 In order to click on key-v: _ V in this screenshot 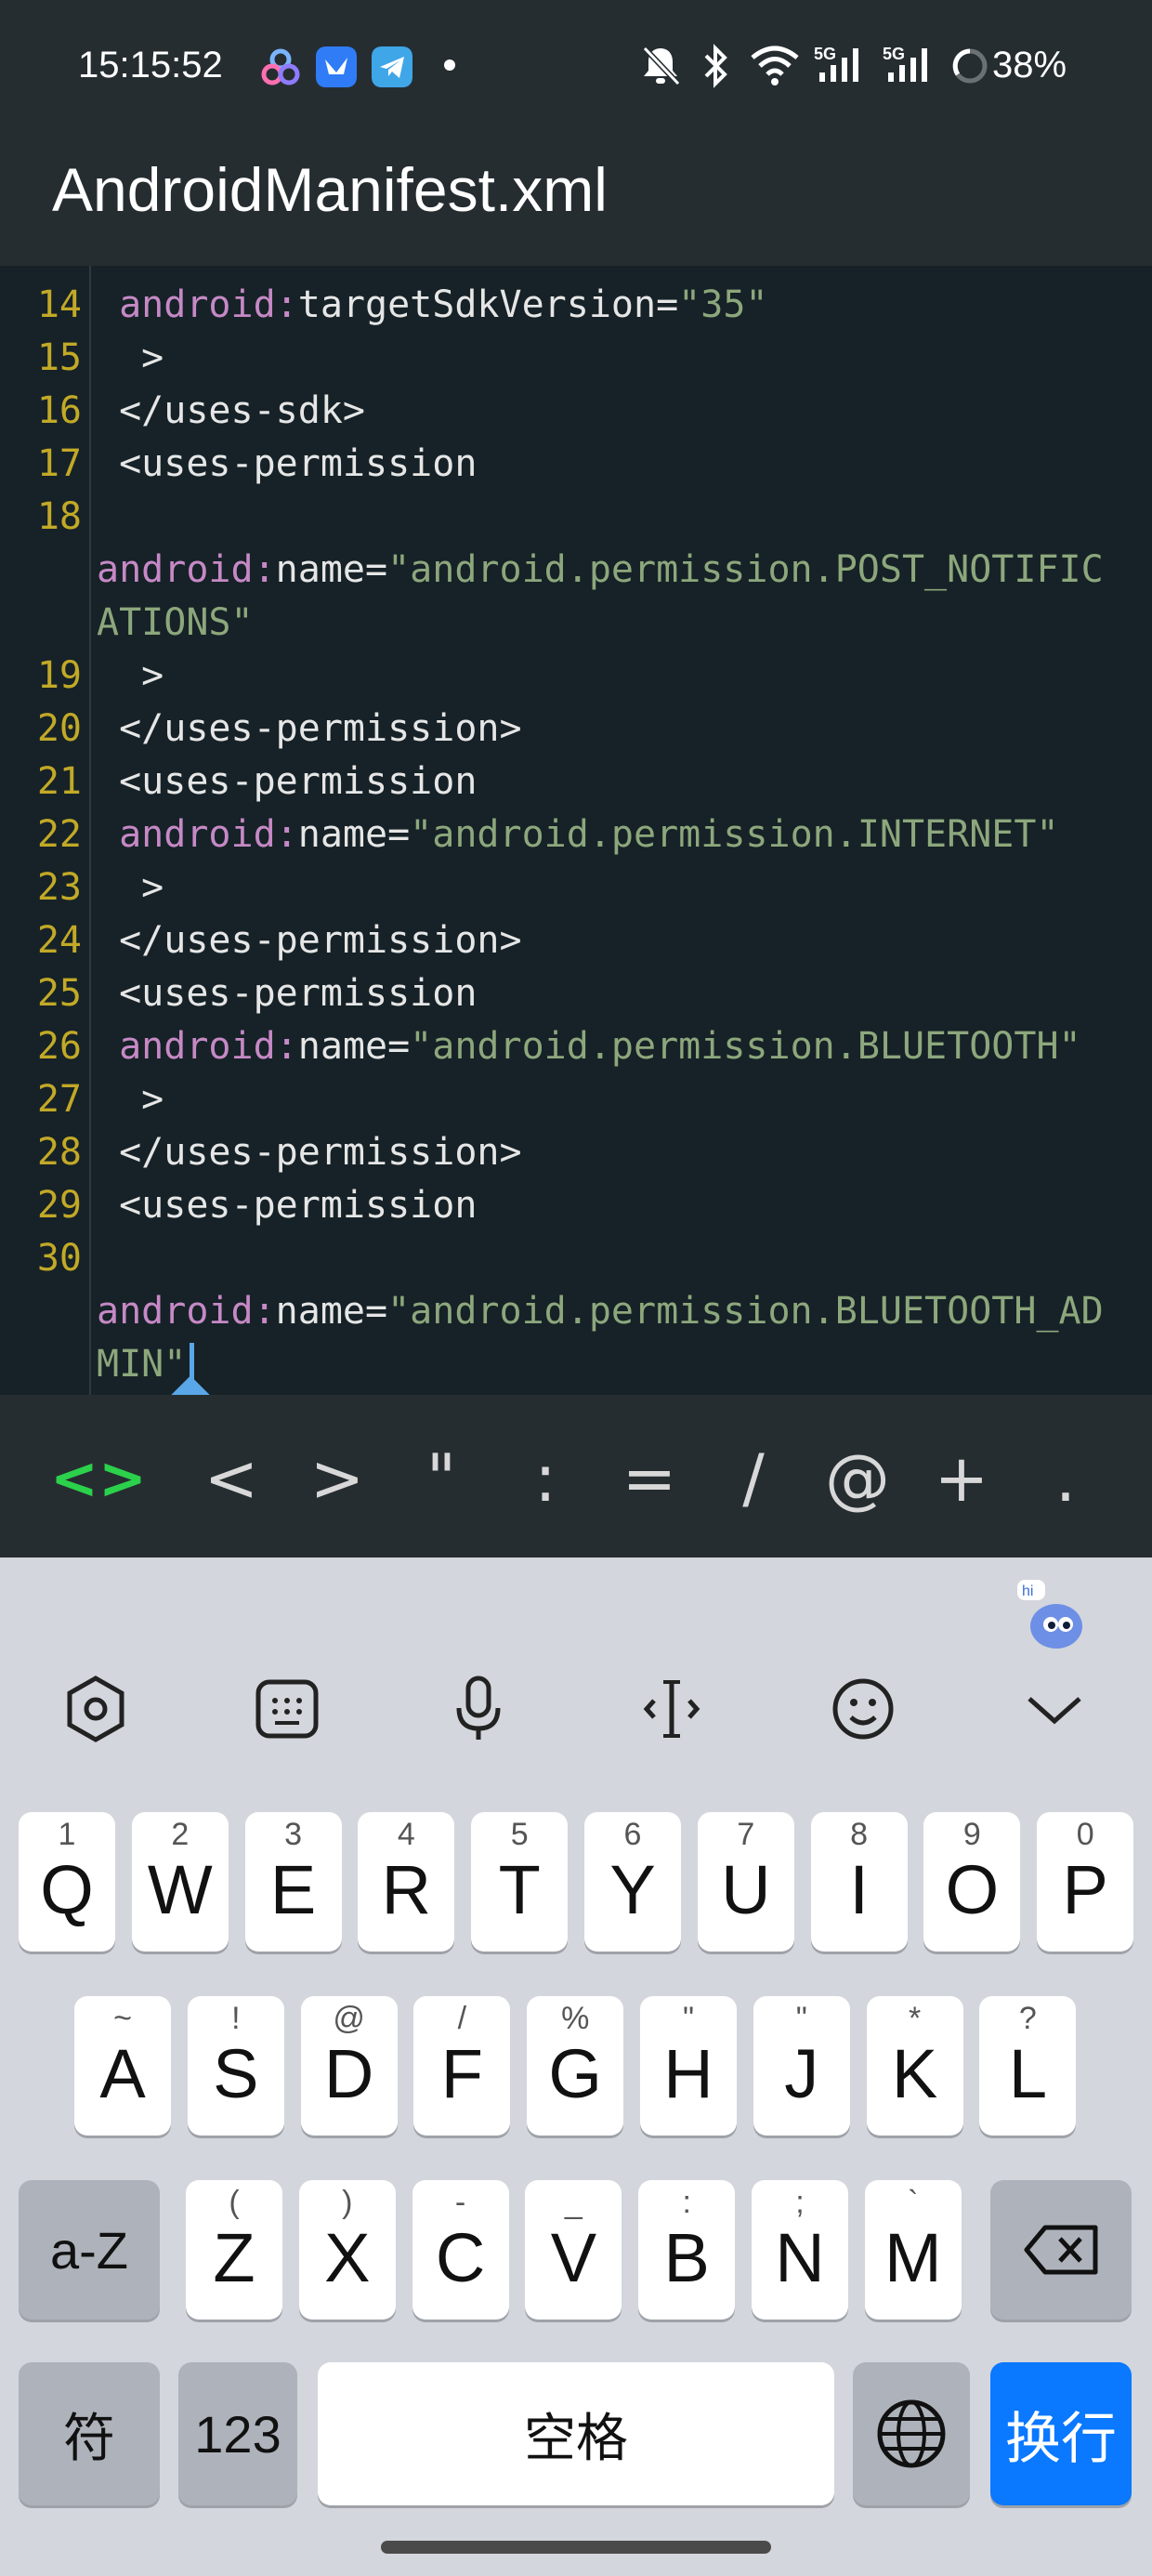, I will do `click(573, 2250)`.